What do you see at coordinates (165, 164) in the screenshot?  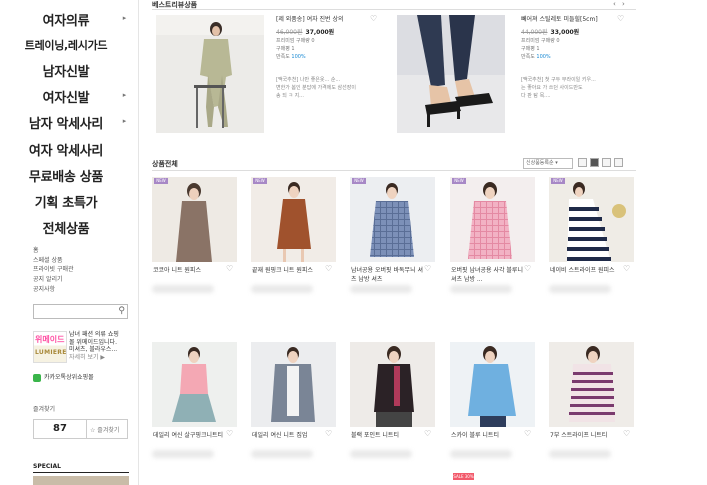 I see `all-products-title: 상품전체` at bounding box center [165, 164].